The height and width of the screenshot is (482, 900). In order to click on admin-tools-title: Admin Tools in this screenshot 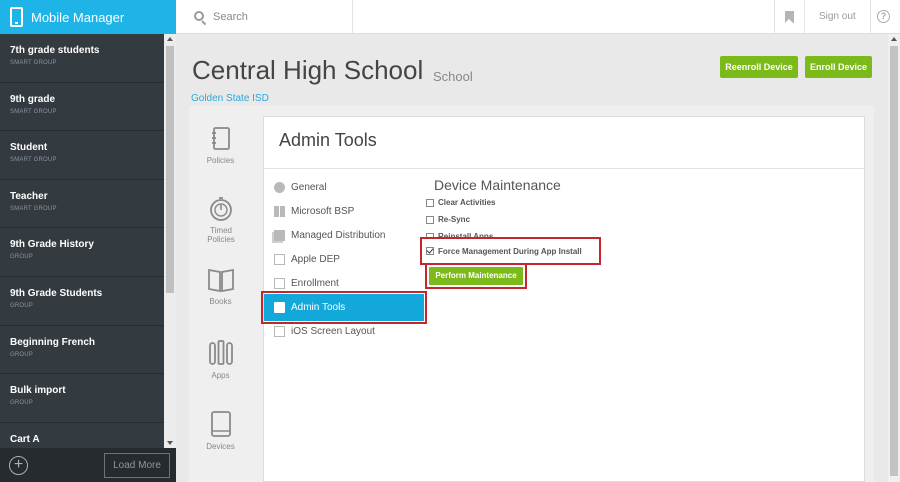, I will do `click(328, 140)`.